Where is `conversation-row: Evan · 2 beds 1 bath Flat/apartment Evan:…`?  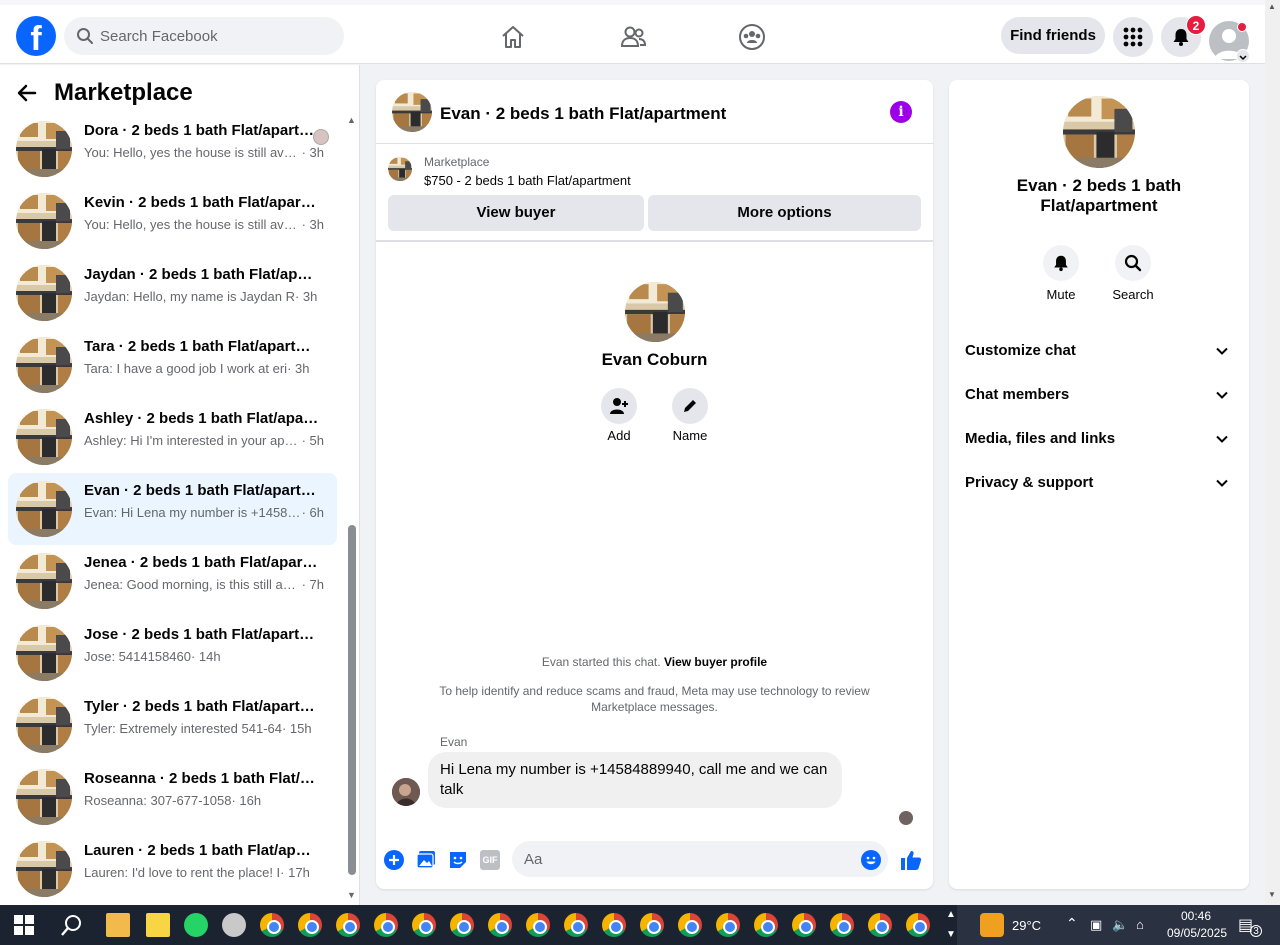
conversation-row: Evan · 2 beds 1 bath Flat/apartment Evan:… is located at coordinates (172, 509).